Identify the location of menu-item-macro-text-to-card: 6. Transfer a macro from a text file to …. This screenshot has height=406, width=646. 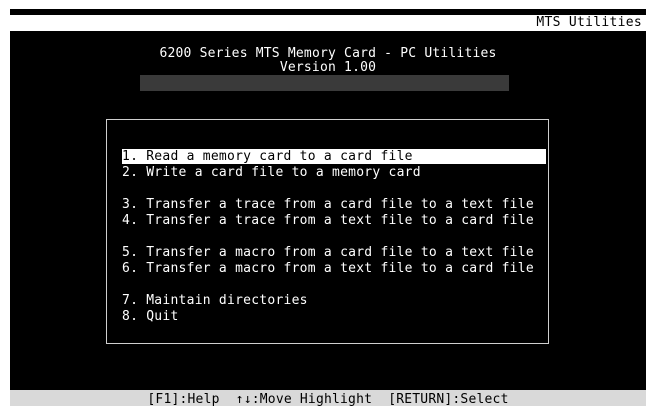
(328, 268).